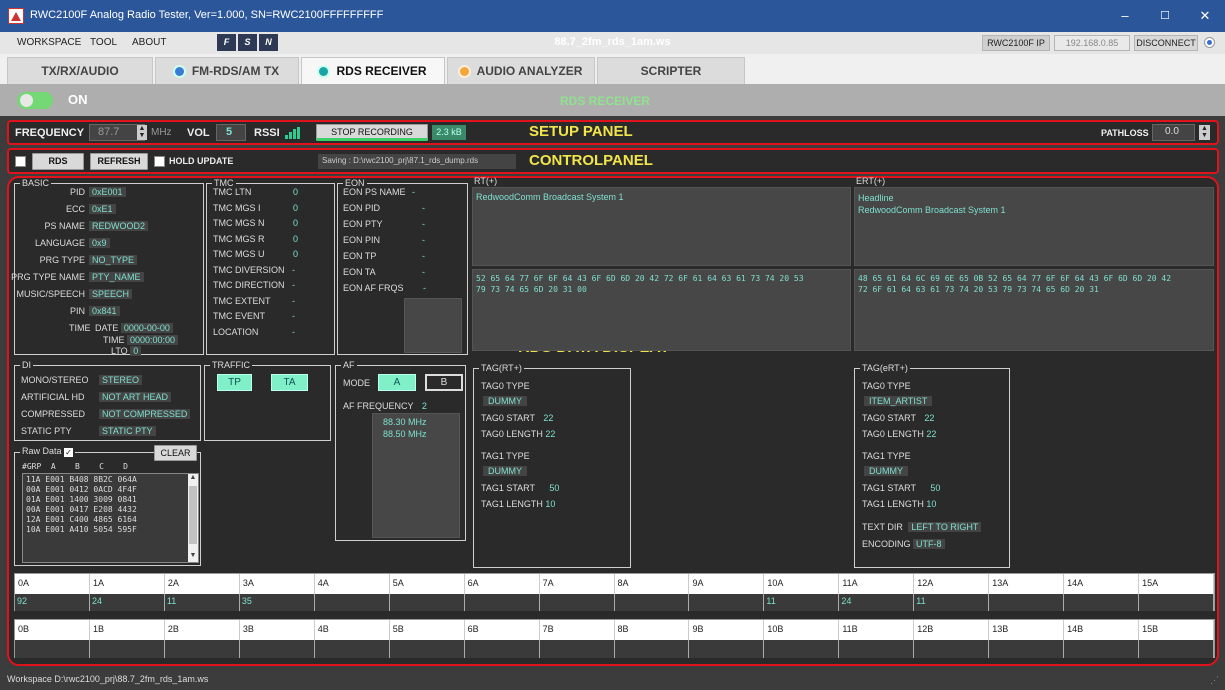  What do you see at coordinates (614, 638) in the screenshot?
I see `group-b-table: 0B 1B 2B 3B 4B 5B 6B 7B 8B 9B 10B 11B 12B 13B 14B 15B` at bounding box center [614, 638].